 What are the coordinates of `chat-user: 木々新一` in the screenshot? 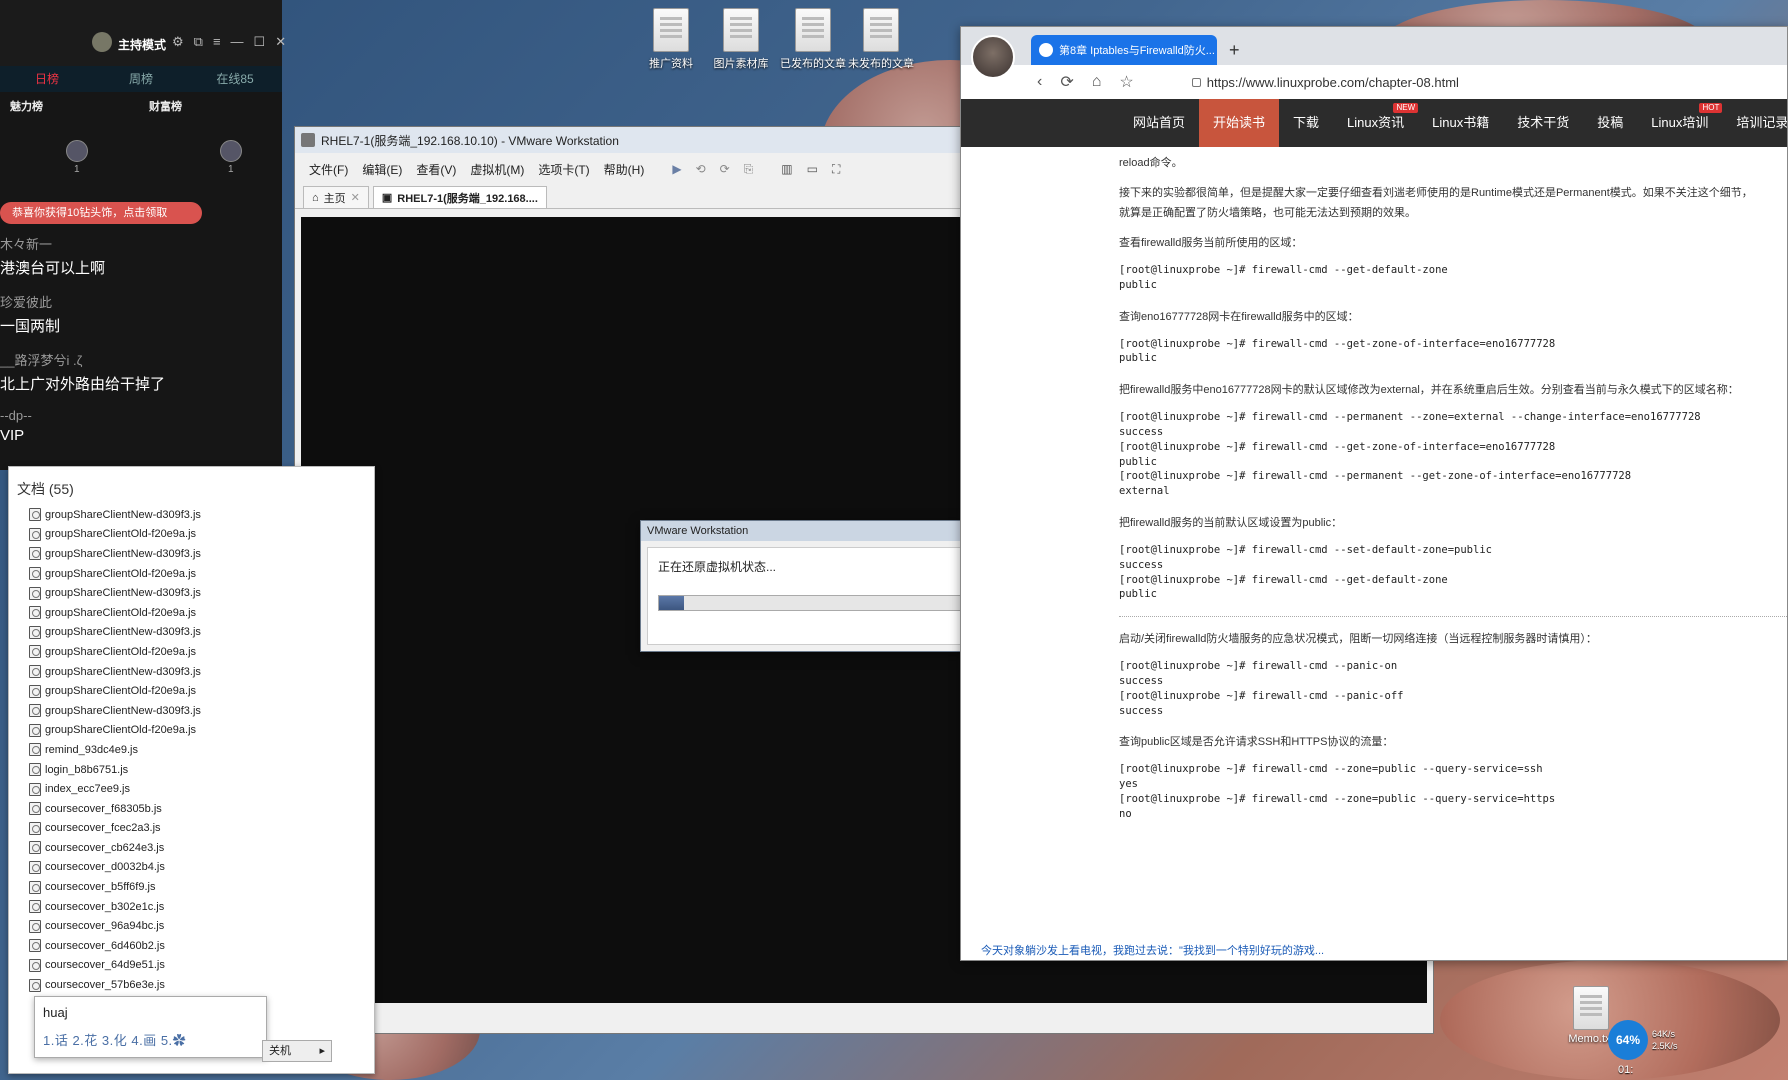 It's located at (52, 243).